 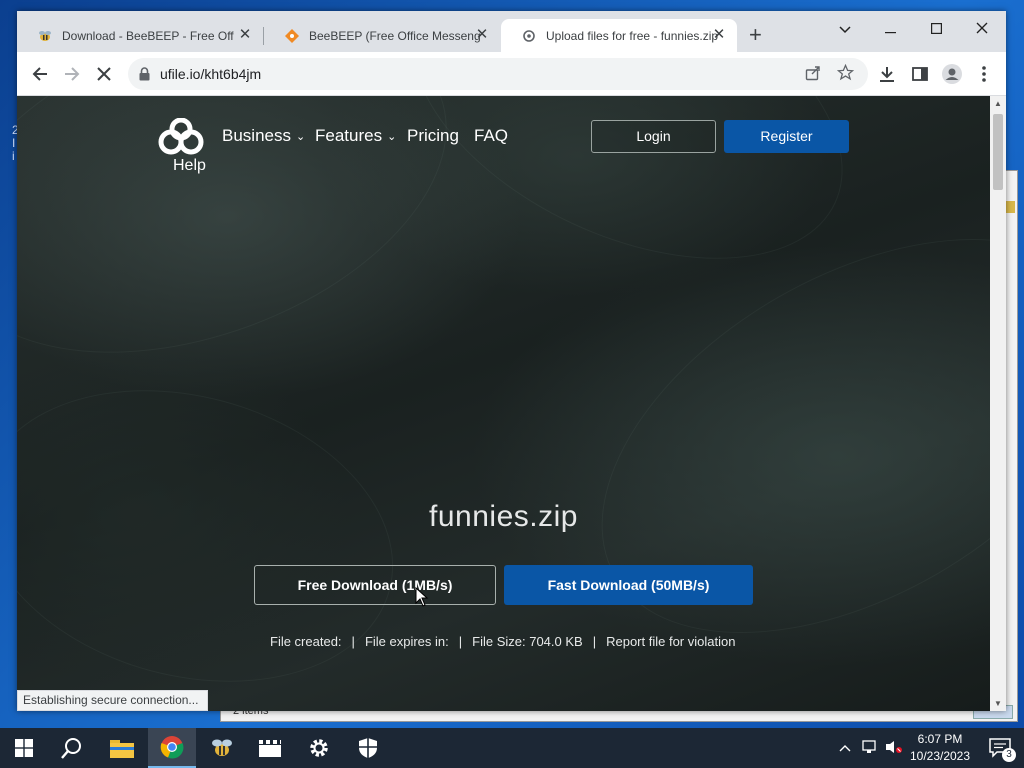 What do you see at coordinates (813, 75) in the screenshot?
I see `share-icon` at bounding box center [813, 75].